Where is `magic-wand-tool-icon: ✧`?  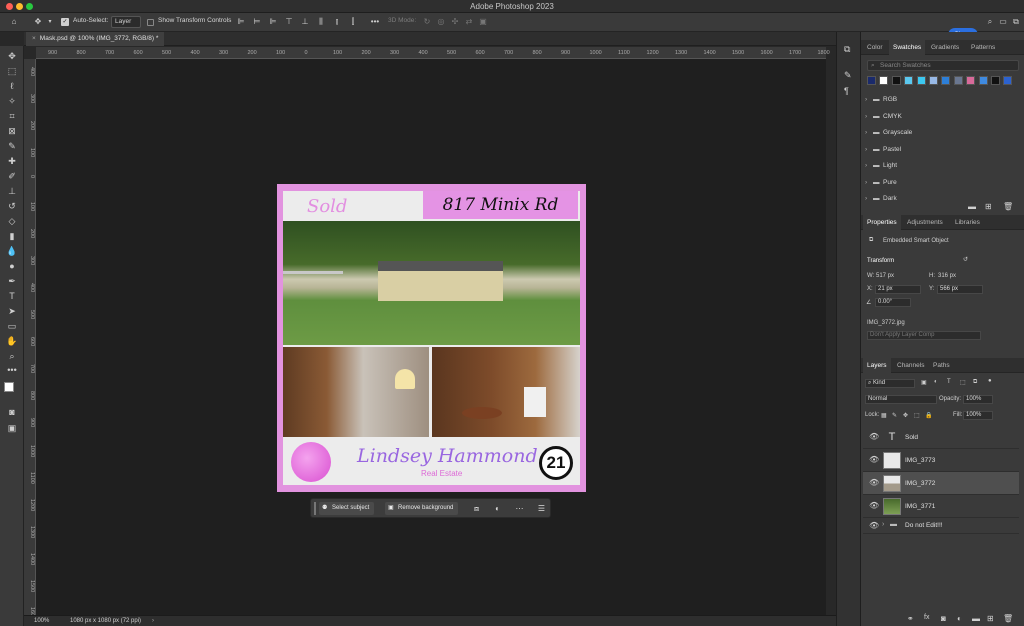 magic-wand-tool-icon: ✧ is located at coordinates (12, 101).